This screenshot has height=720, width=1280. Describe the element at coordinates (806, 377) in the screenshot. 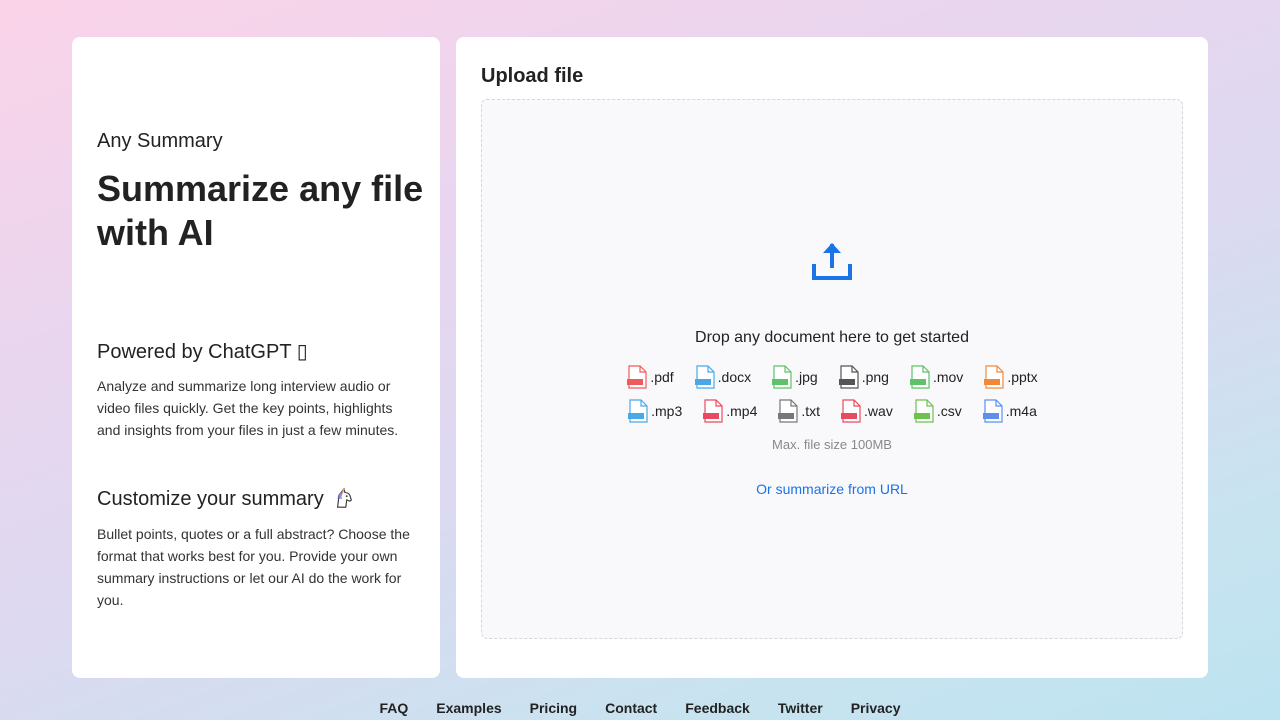

I see `format-label: .jpg` at that location.